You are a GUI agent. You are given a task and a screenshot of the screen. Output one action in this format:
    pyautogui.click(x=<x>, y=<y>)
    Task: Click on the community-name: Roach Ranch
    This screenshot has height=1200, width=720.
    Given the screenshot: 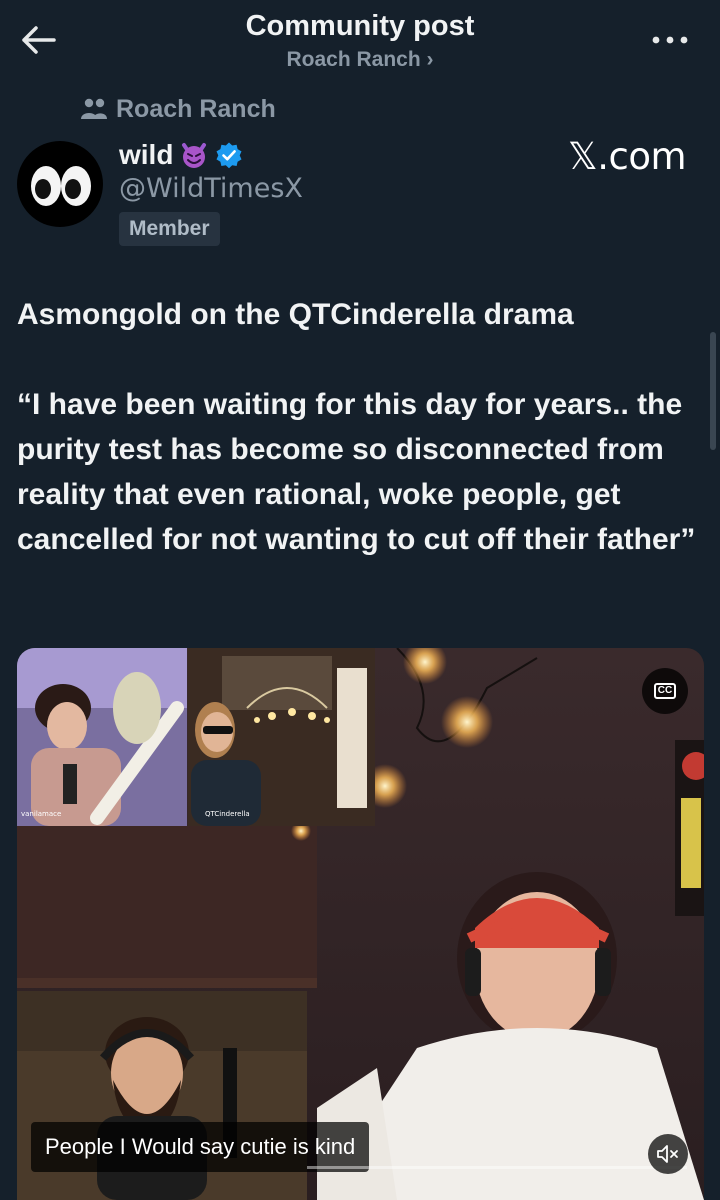 What is the action you would take?
    pyautogui.click(x=196, y=108)
    